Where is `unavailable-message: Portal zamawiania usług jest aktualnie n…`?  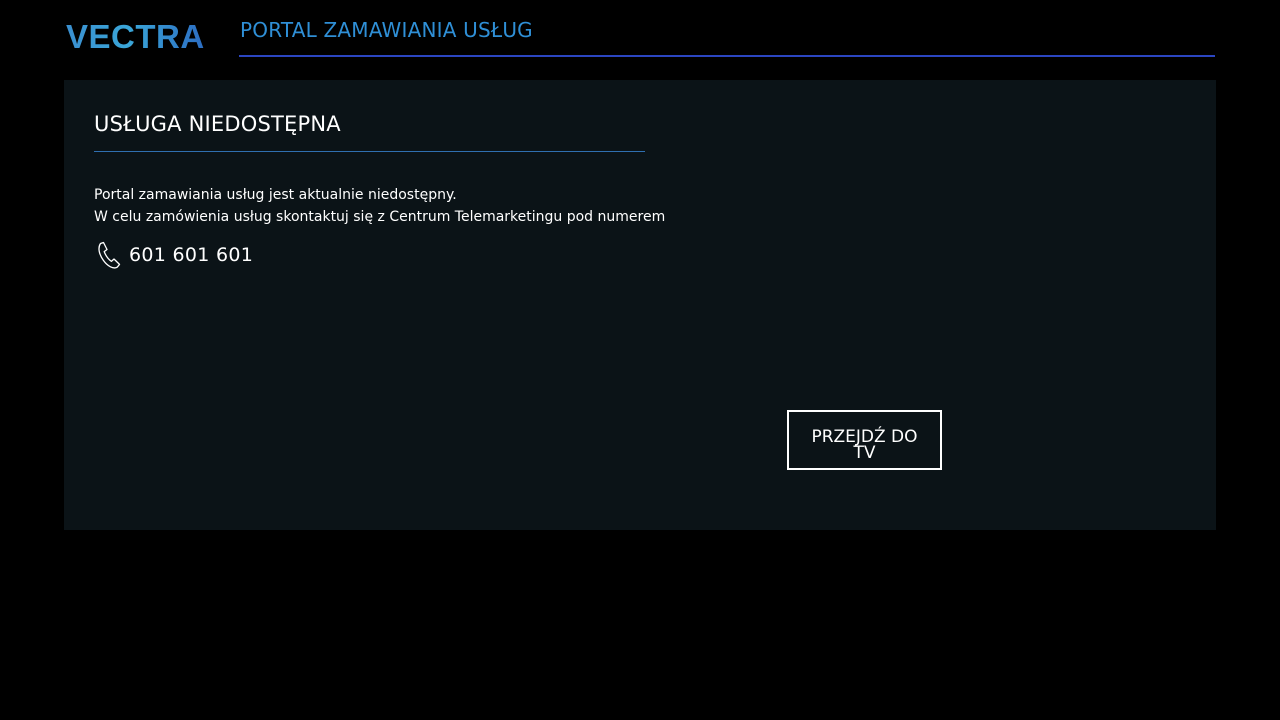 unavailable-message: Portal zamawiania usług jest aktualnie n… is located at coordinates (275, 195).